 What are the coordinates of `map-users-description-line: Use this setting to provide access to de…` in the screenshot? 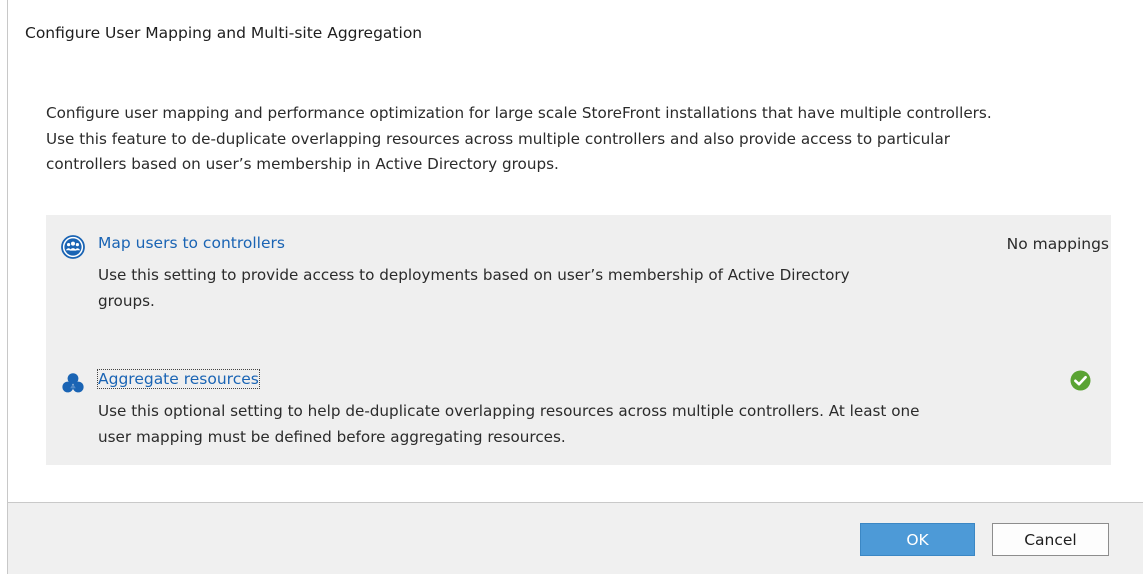 It's located at (474, 275).